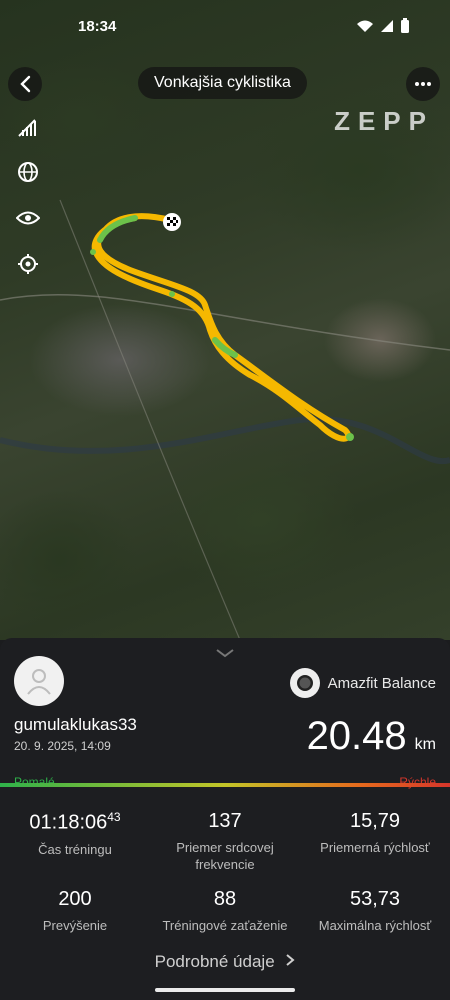  I want to click on stat-value: 15,79, so click(375, 821).